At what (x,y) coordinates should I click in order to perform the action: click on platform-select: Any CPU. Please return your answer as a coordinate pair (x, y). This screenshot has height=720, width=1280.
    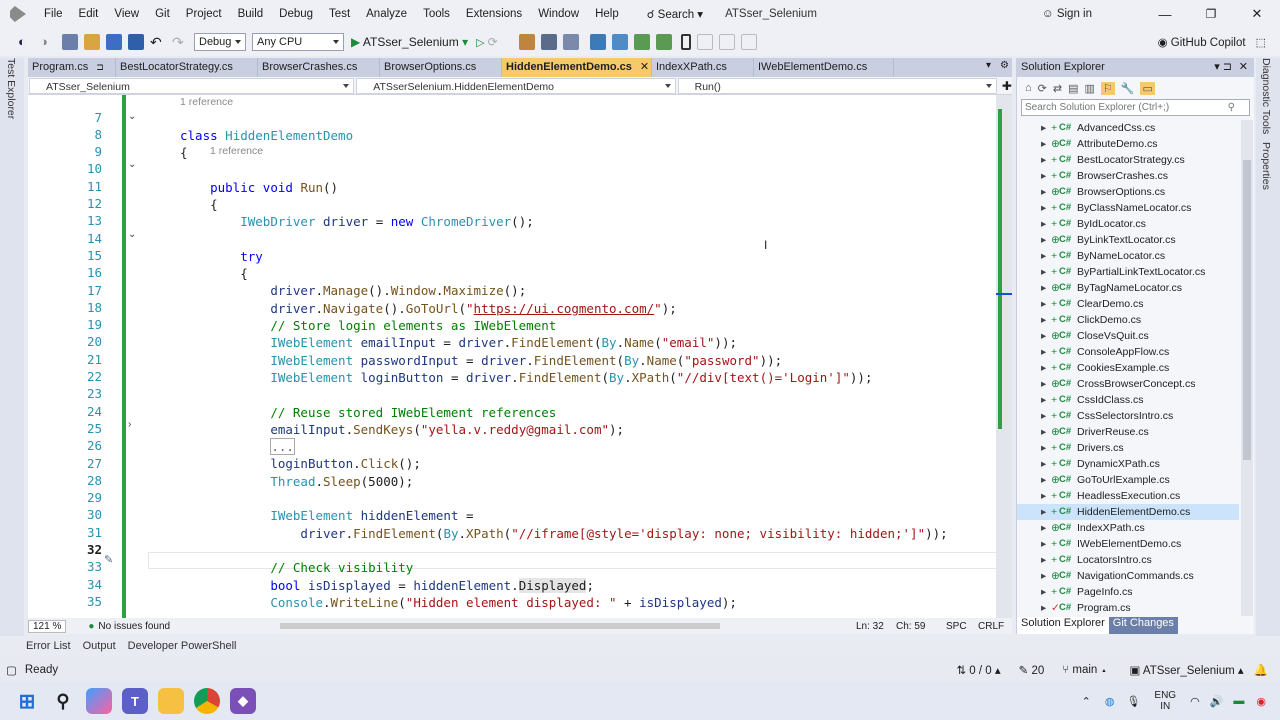
    Looking at the image, I should click on (298, 42).